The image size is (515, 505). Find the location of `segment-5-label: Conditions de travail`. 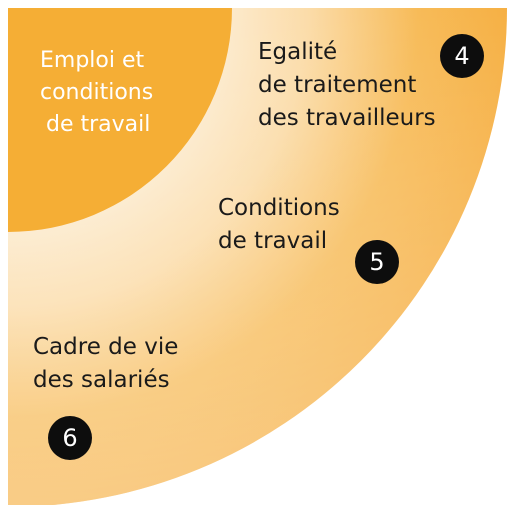

segment-5-label: Conditions de travail is located at coordinates (279, 225).